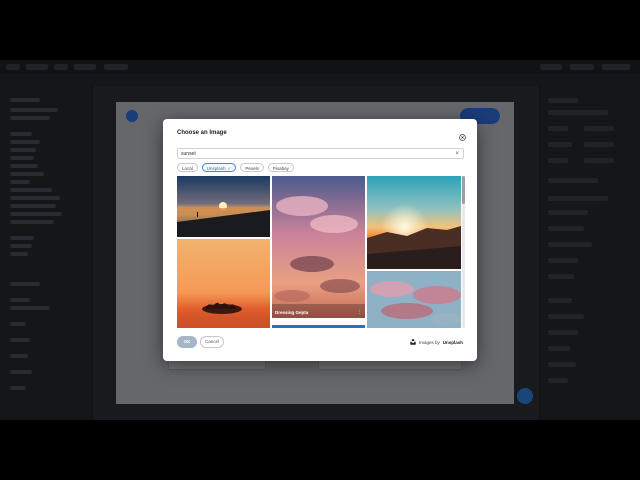 The height and width of the screenshot is (480, 640). I want to click on search-input: sunset ×, so click(320, 153).